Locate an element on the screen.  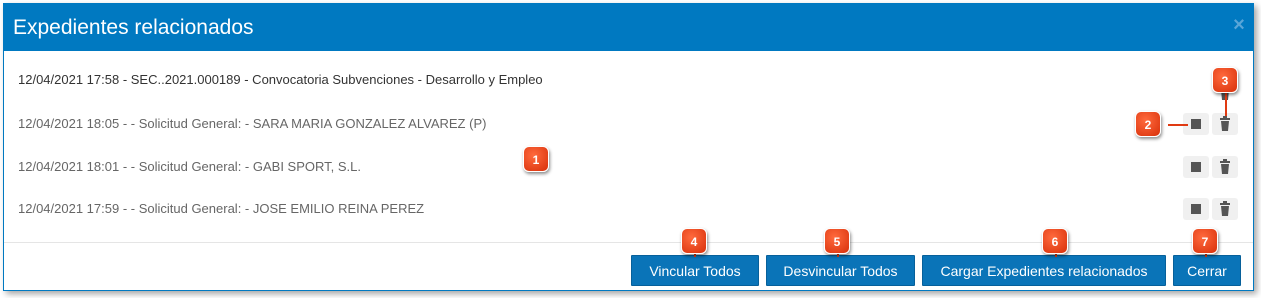
vincular-todos-button: Vincular Todos is located at coordinates (695, 270).